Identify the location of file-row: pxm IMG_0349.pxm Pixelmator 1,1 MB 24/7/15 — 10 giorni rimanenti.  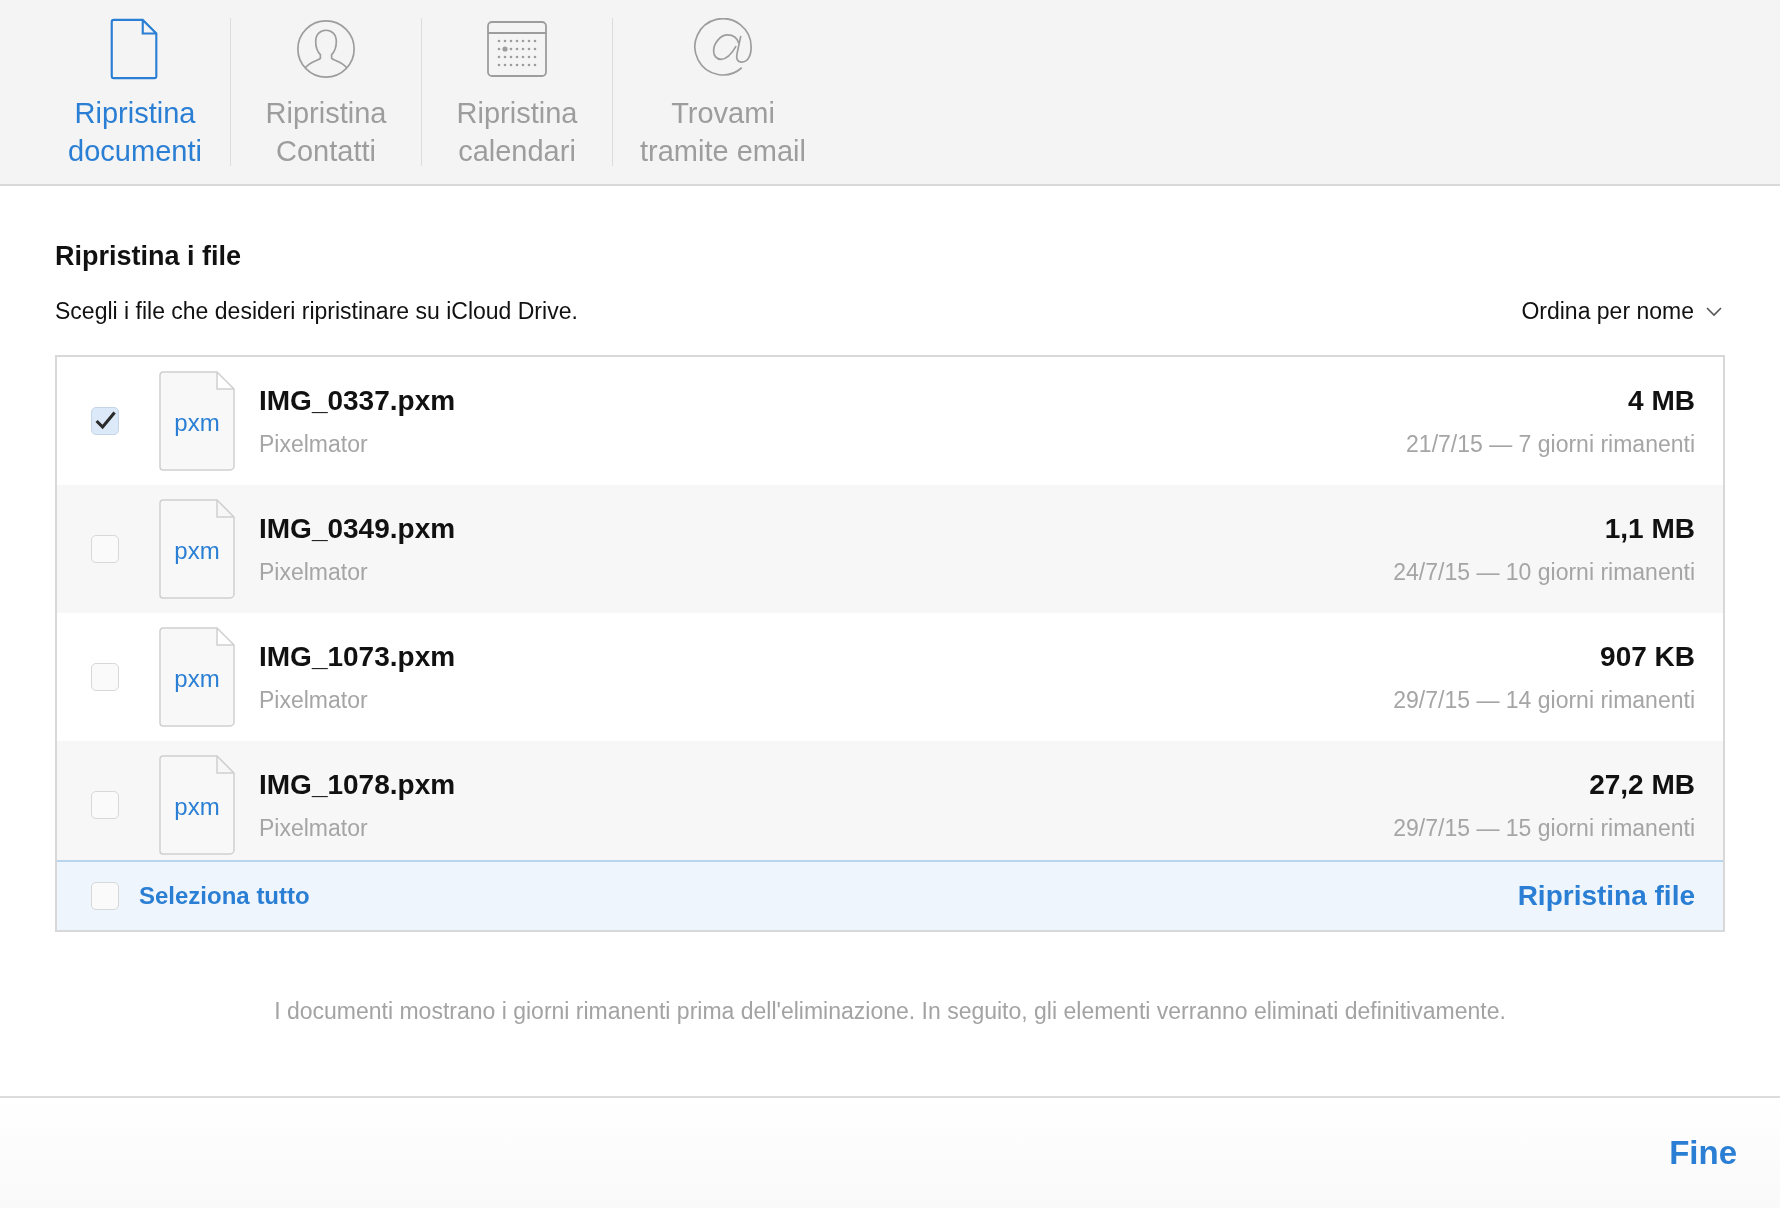
(890, 549).